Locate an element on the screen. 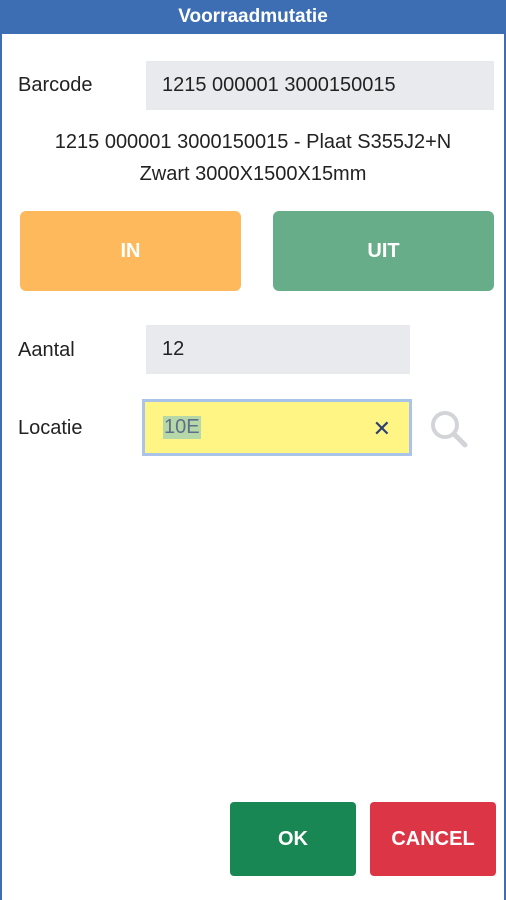 The width and height of the screenshot is (506, 900). product-description-line-2: Zwart 3000X1500X15mm is located at coordinates (253, 174).